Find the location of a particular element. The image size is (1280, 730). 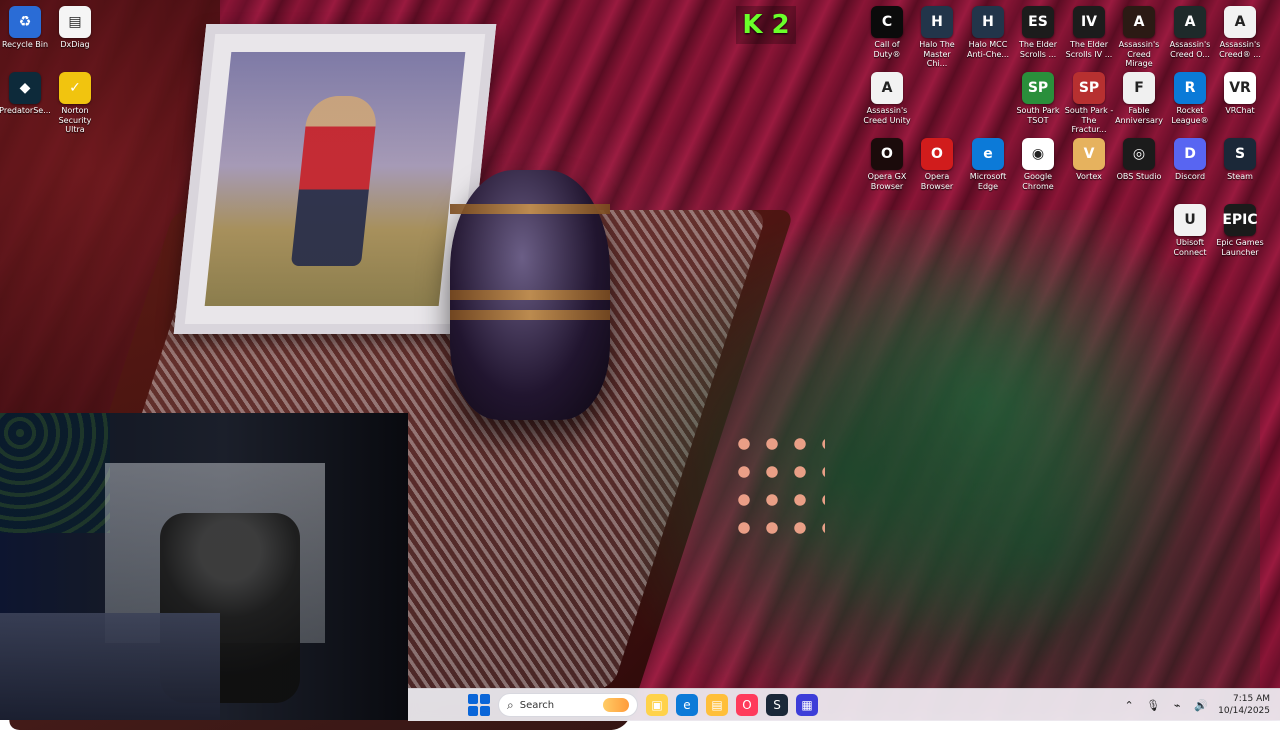

clock-date: 10/14/2025 is located at coordinates (1244, 711).